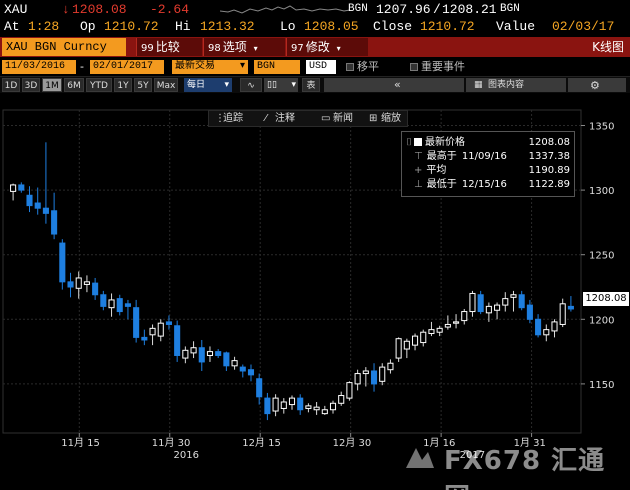  What do you see at coordinates (601, 320) in the screenshot?
I see `y-tick-label: 1200` at bounding box center [601, 320].